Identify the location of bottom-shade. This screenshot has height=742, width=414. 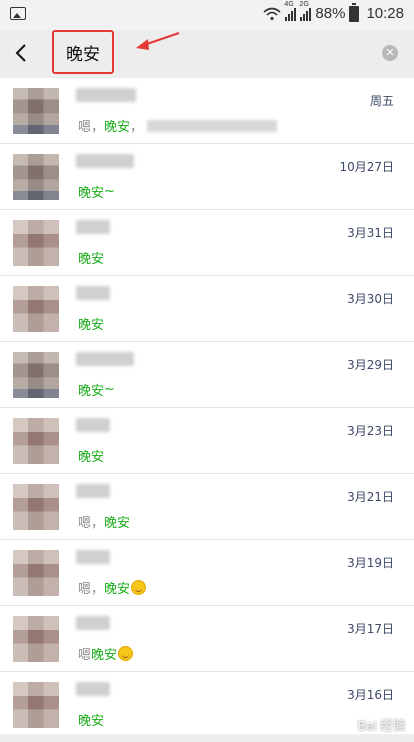
(207, 738).